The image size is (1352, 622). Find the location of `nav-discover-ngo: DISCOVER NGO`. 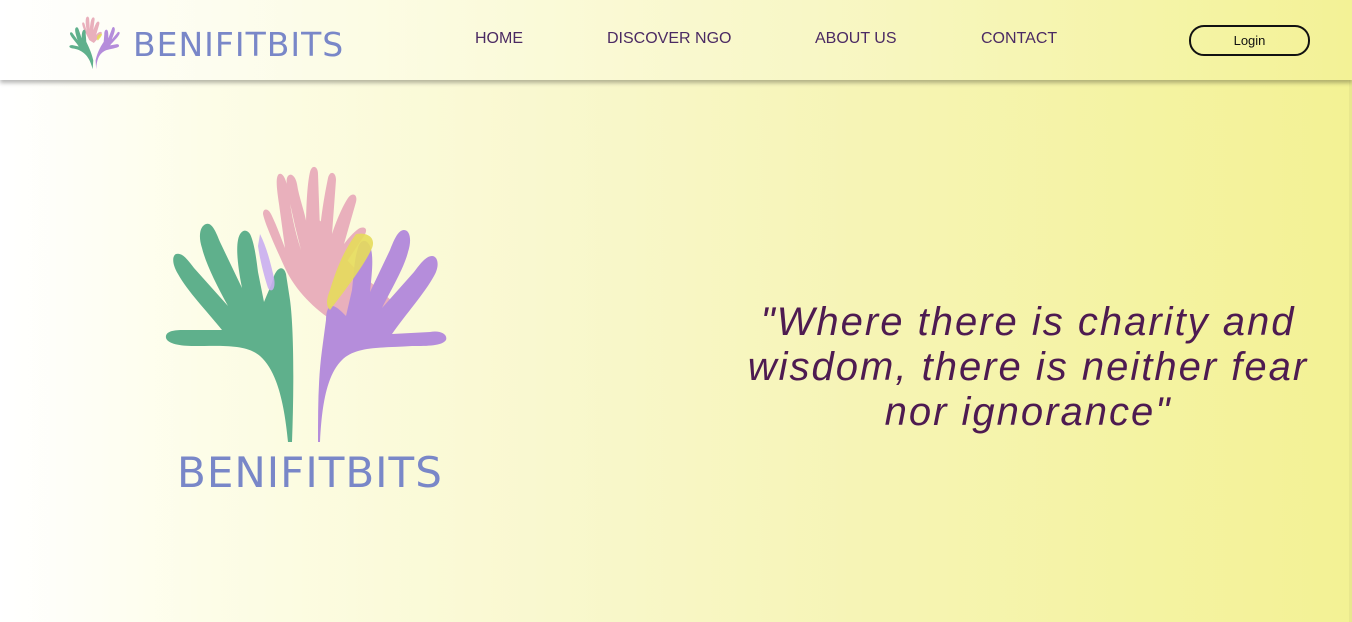

nav-discover-ngo: DISCOVER NGO is located at coordinates (669, 39).